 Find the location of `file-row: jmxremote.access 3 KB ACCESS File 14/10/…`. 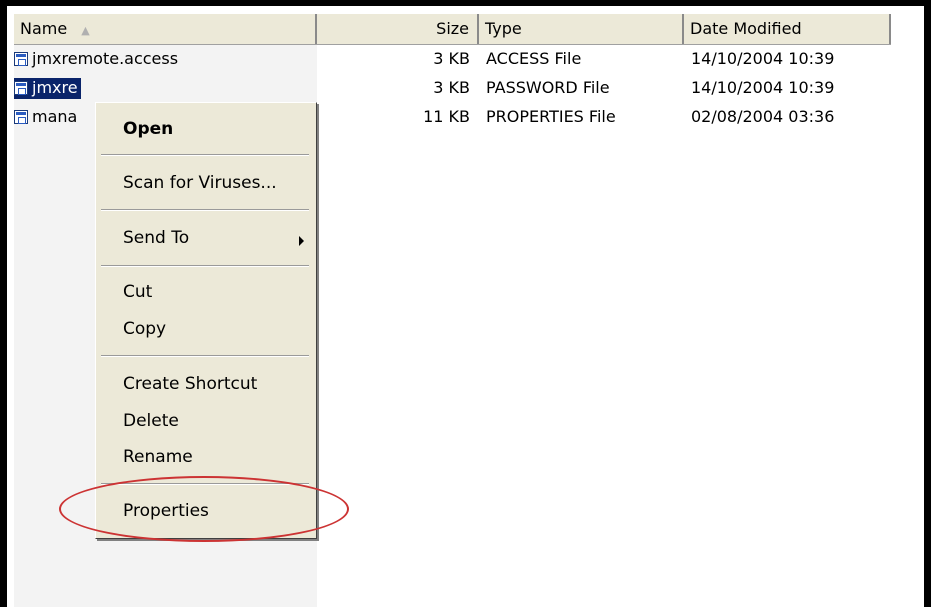

file-row: jmxremote.access 3 KB ACCESS File 14/10/… is located at coordinates (452, 59).